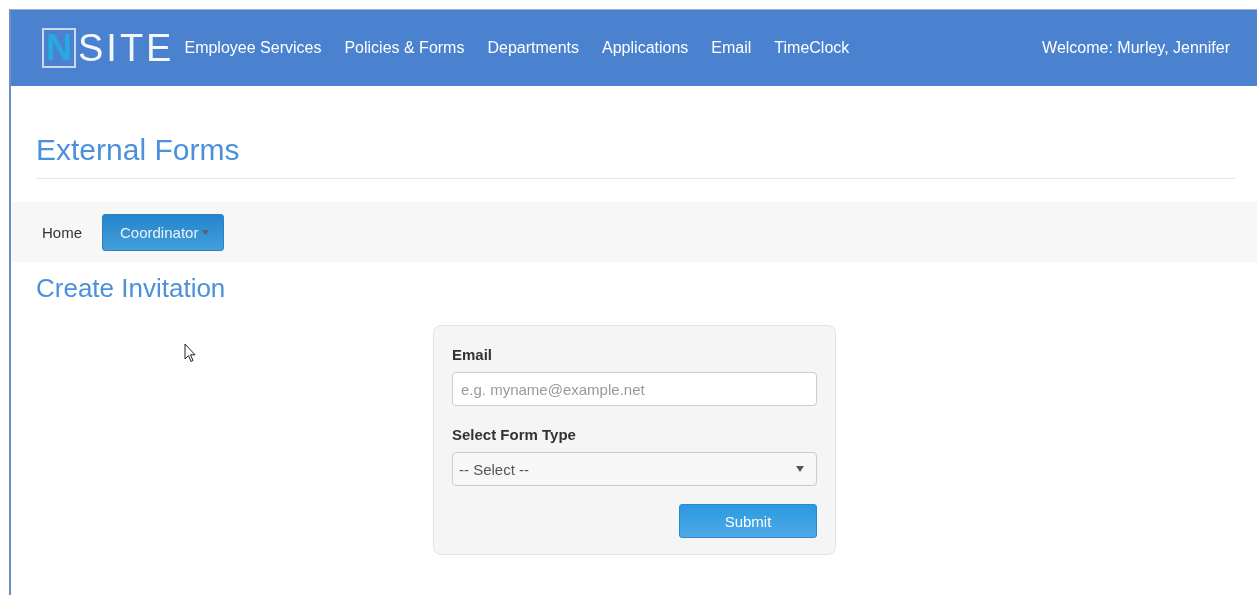  What do you see at coordinates (514, 434) in the screenshot?
I see `field-label: Select Form Type` at bounding box center [514, 434].